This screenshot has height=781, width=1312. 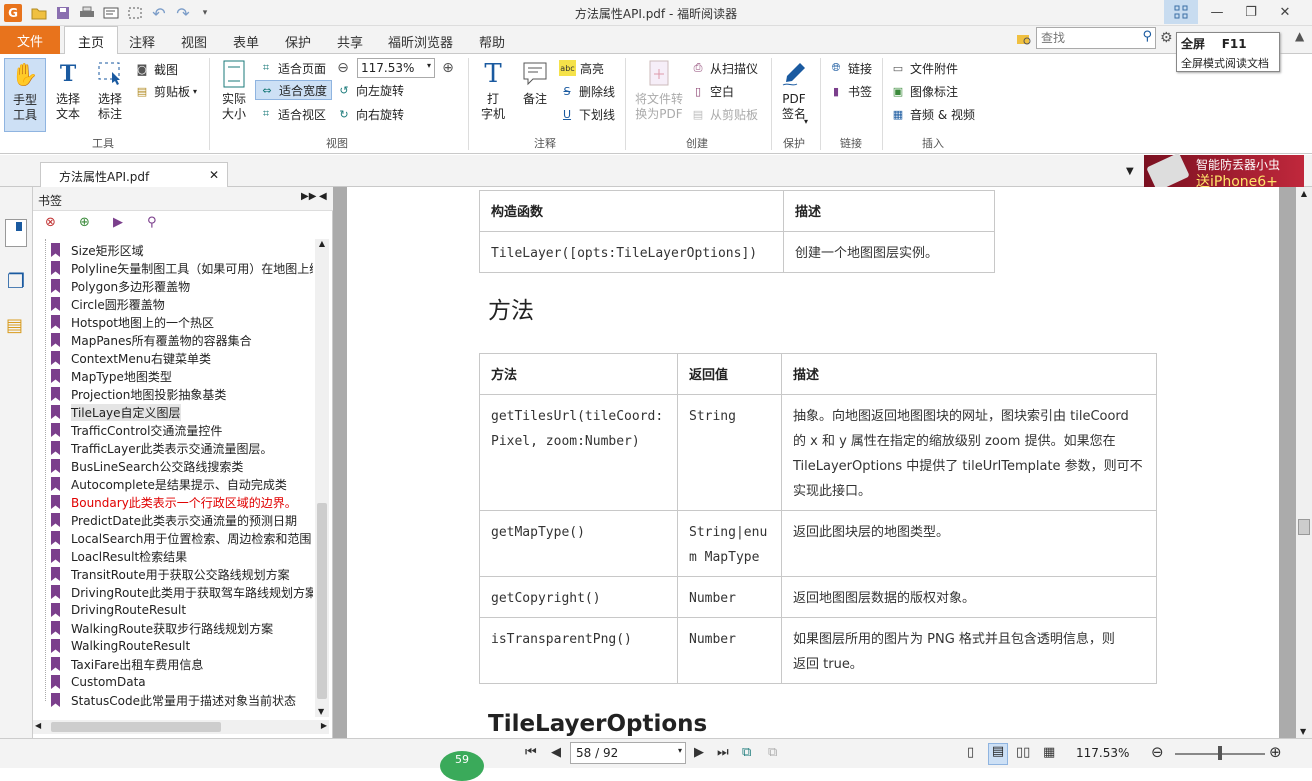 I want to click on bookmarks-vertical-scrollbar: ▲ ▼, so click(x=322, y=478).